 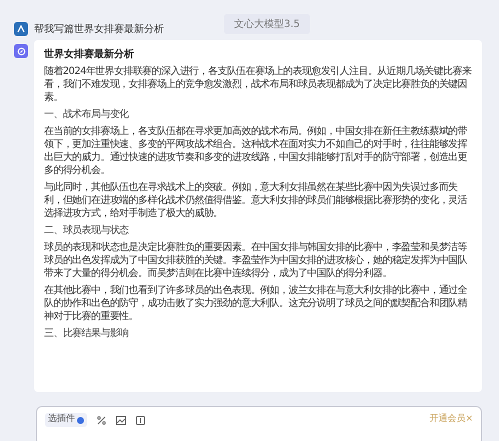 I want to click on answer-title: 世界女排赛最新分析, so click(x=89, y=54).